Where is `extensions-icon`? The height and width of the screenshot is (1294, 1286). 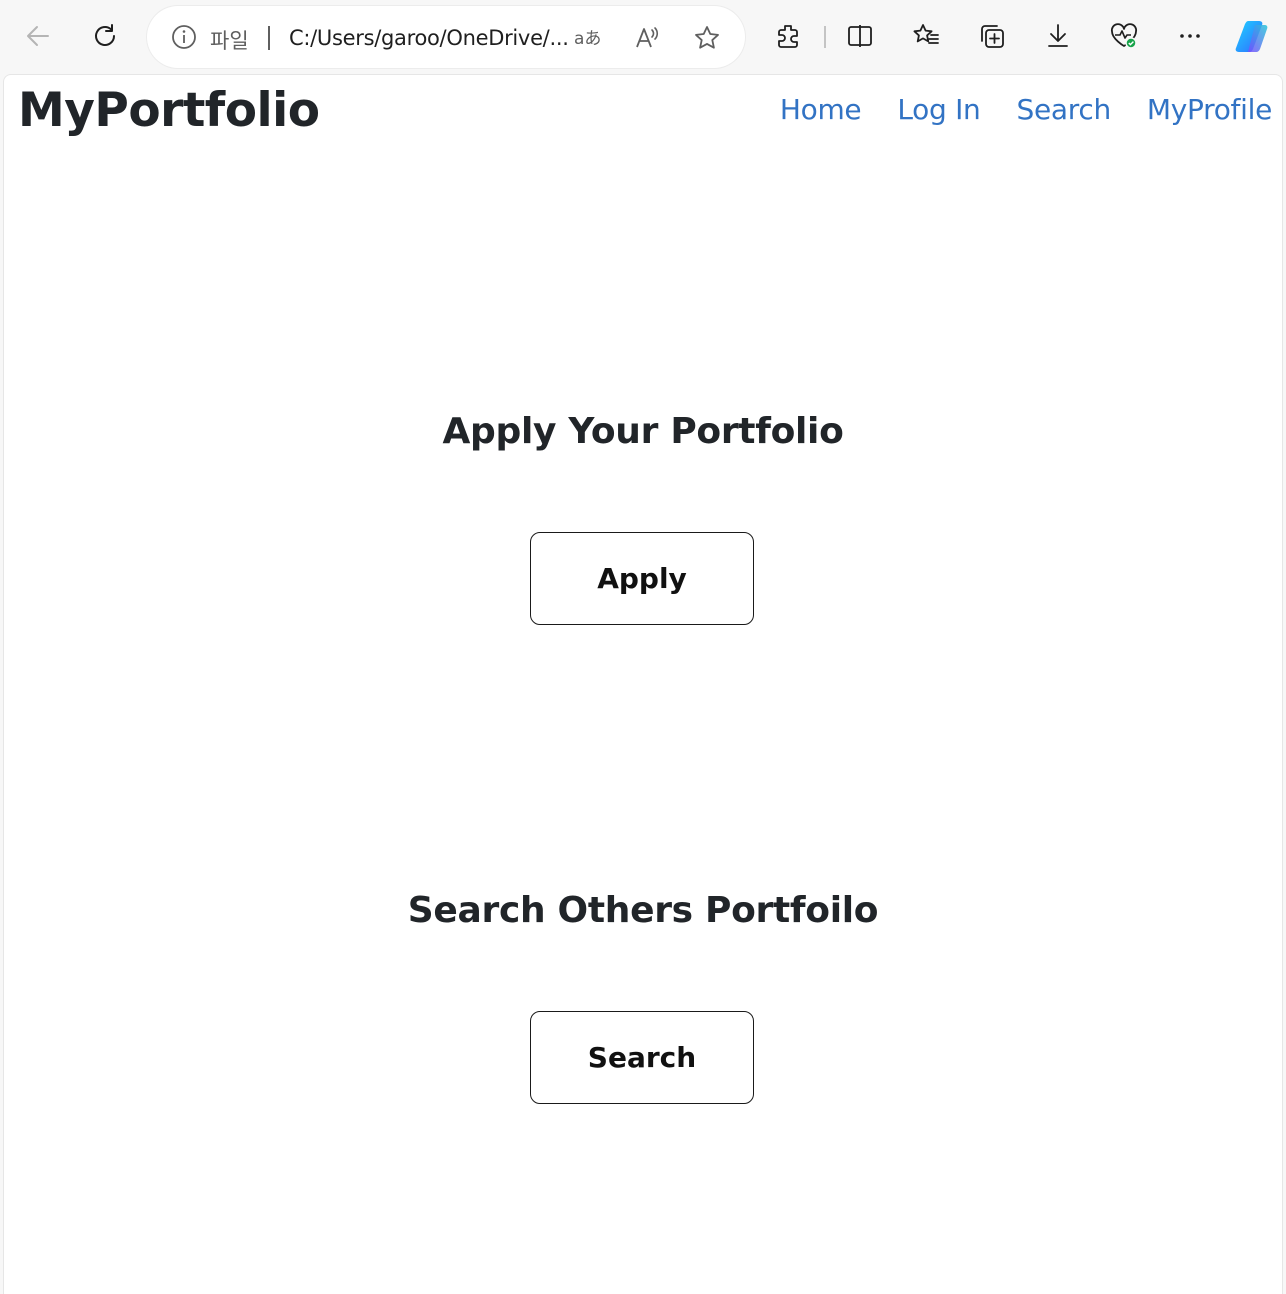 extensions-icon is located at coordinates (788, 36).